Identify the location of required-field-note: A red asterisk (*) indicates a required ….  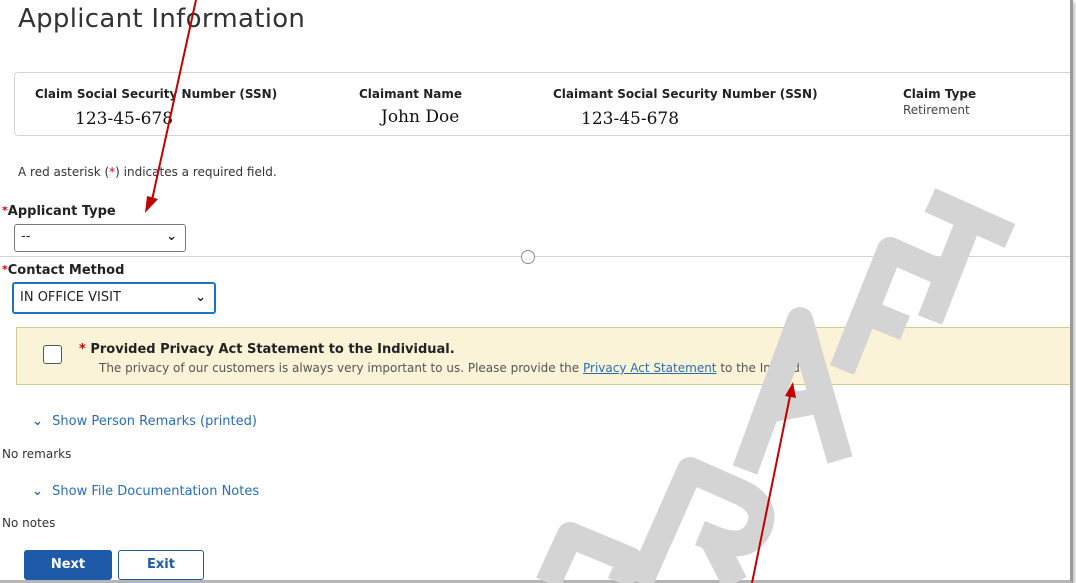
(147, 172).